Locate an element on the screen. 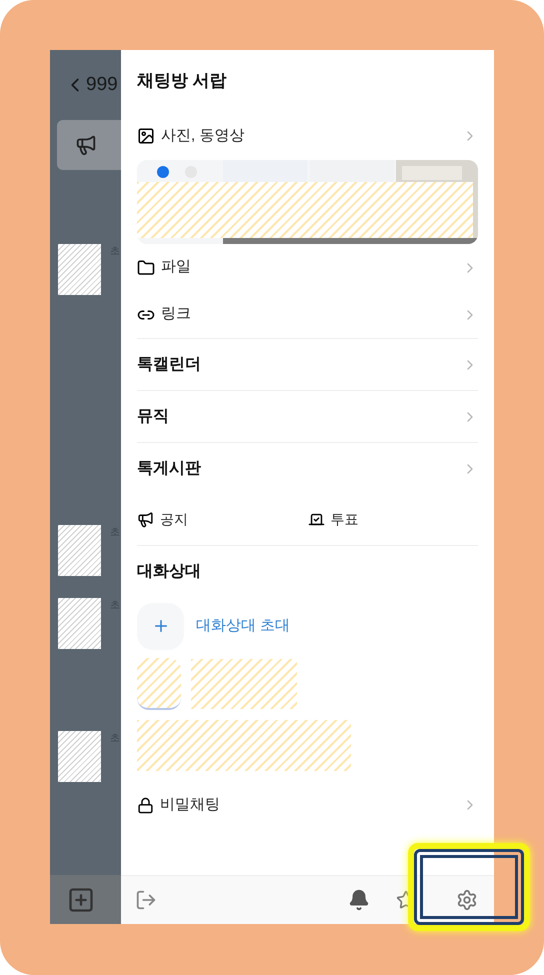 This screenshot has height=975, width=544. notice-label: 공지 is located at coordinates (174, 519).